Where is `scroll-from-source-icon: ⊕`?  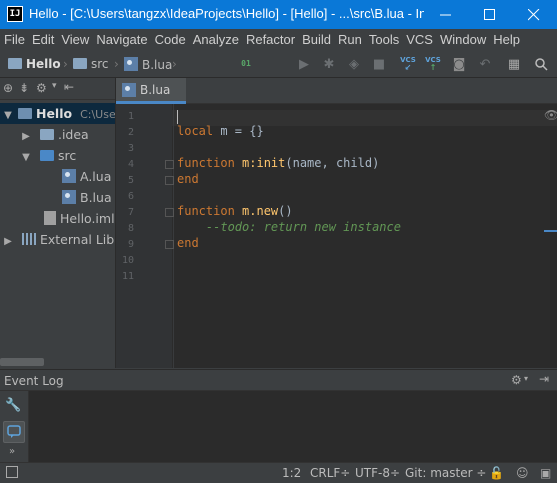 scroll-from-source-icon: ⊕ is located at coordinates (8, 88).